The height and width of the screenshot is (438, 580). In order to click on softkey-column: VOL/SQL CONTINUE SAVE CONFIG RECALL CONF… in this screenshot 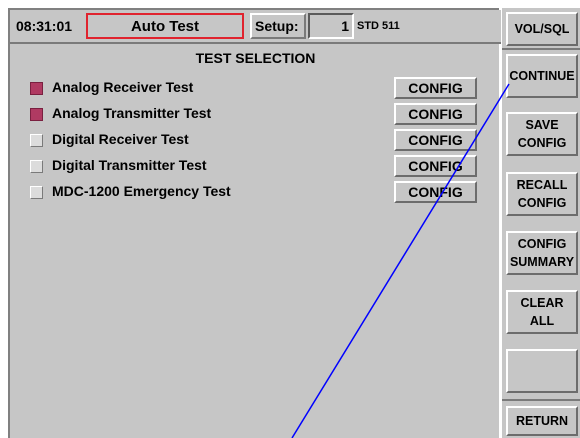, I will do `click(541, 223)`.